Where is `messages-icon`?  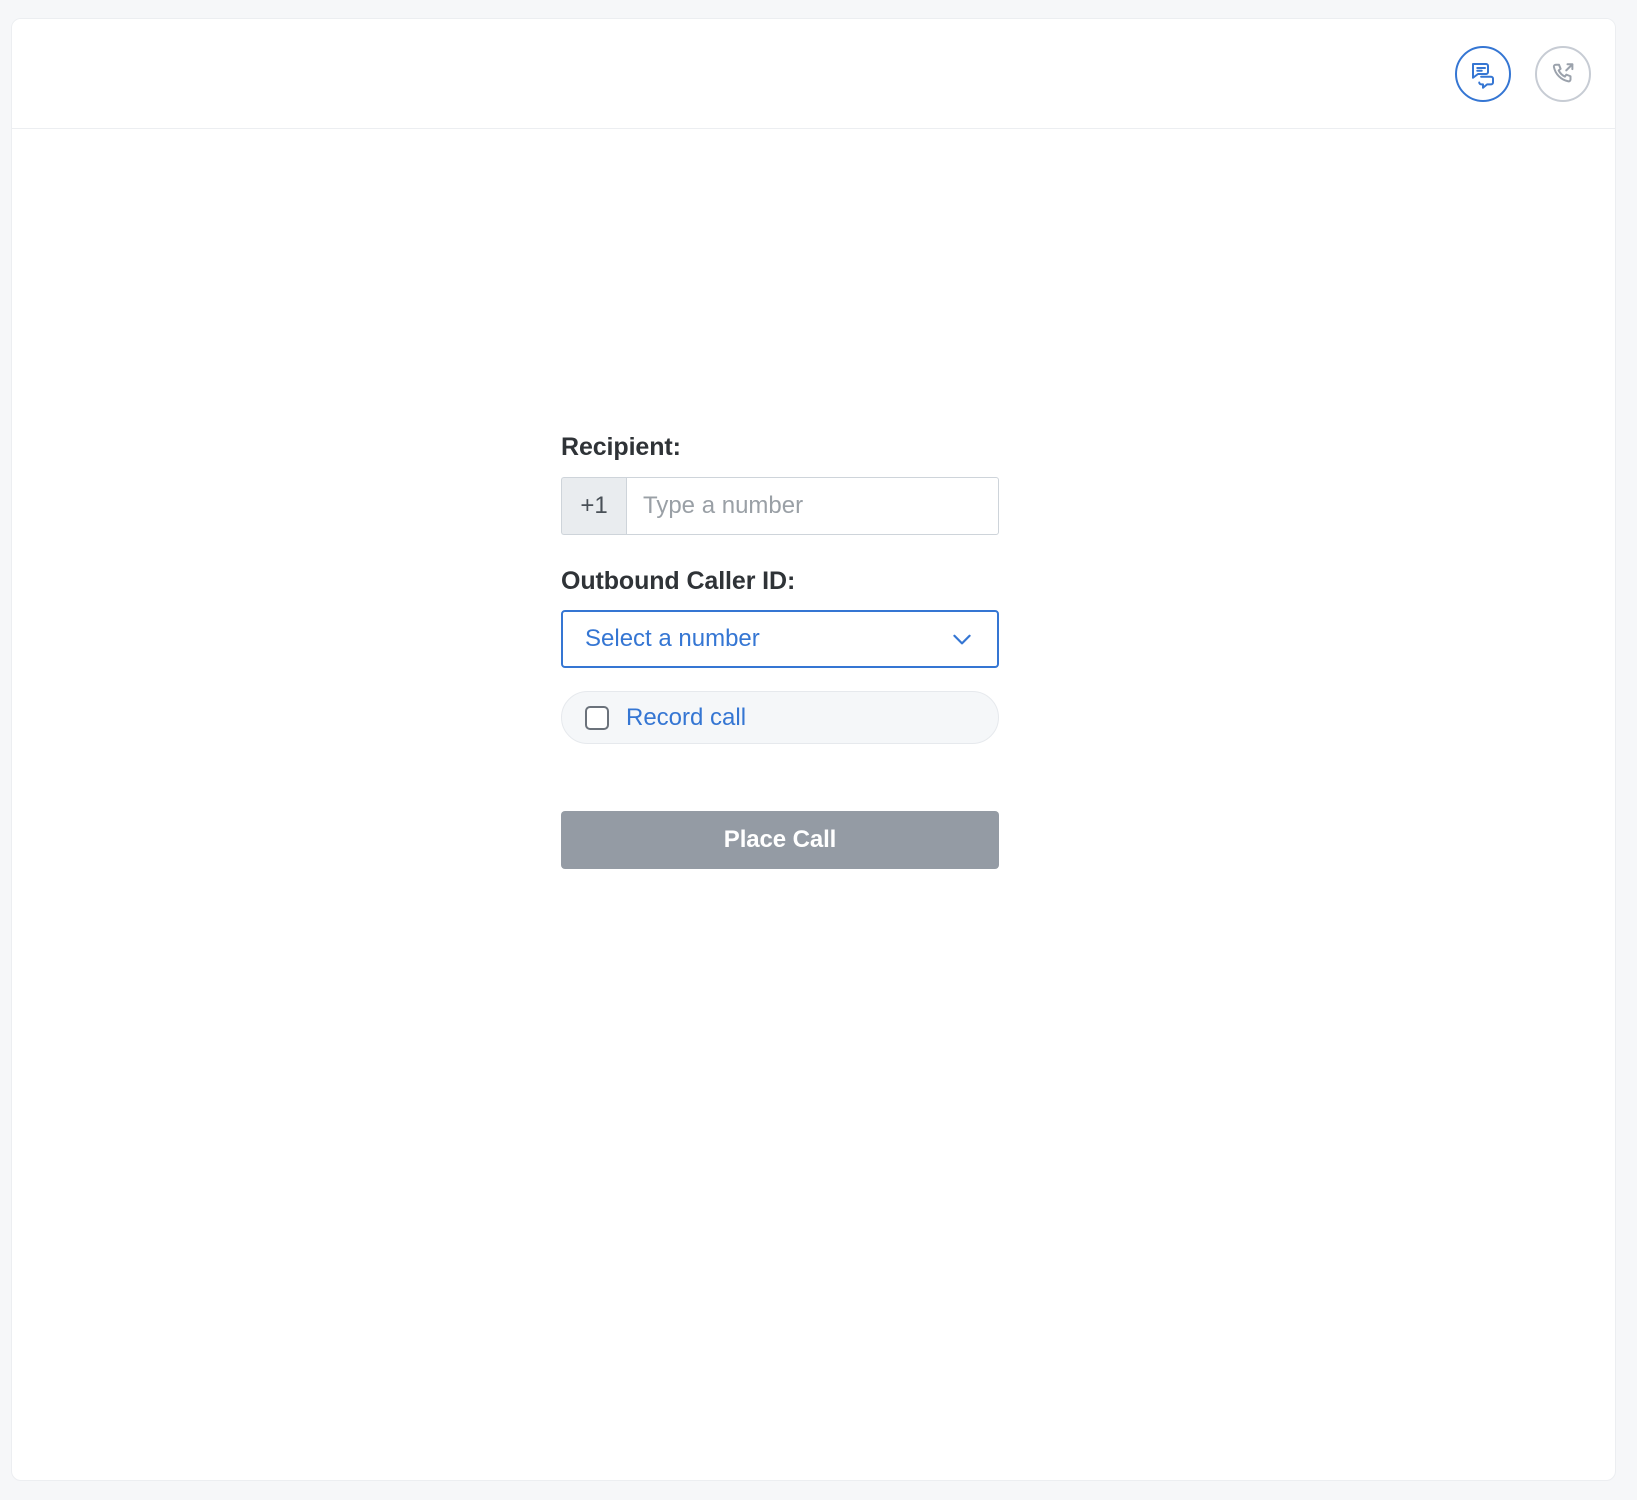 messages-icon is located at coordinates (1483, 74).